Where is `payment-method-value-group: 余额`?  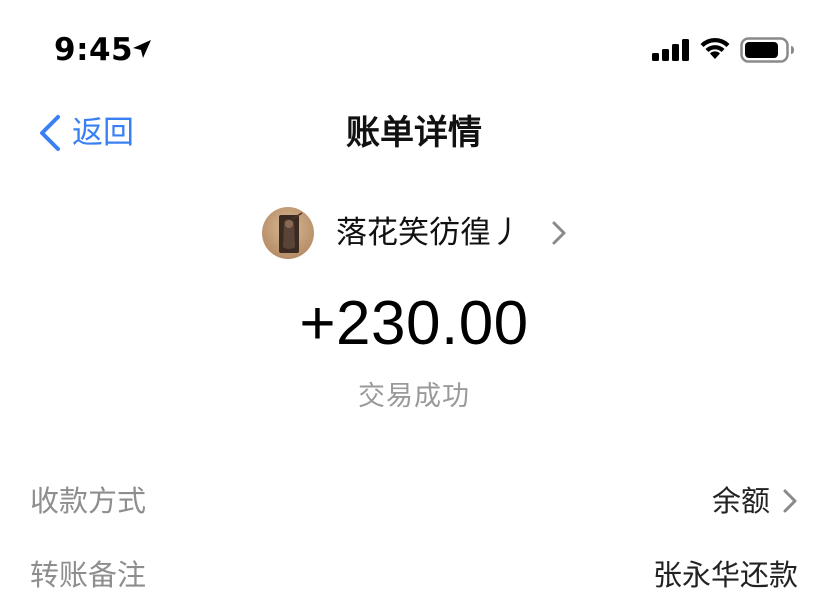 payment-method-value-group: 余额 is located at coordinates (755, 501).